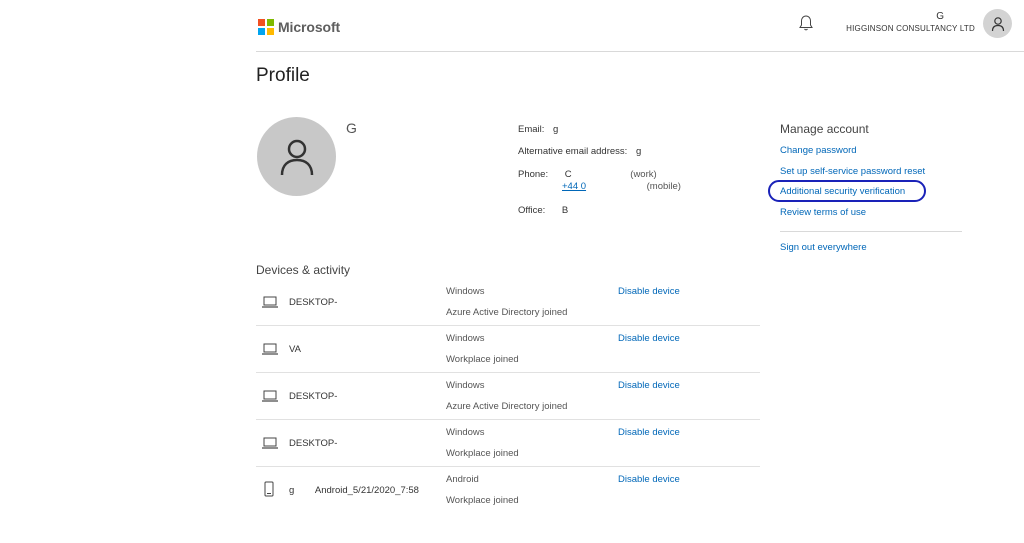 This screenshot has width=1024, height=543. Describe the element at coordinates (309, 27) in the screenshot. I see `brand-name: Microsoft` at that location.